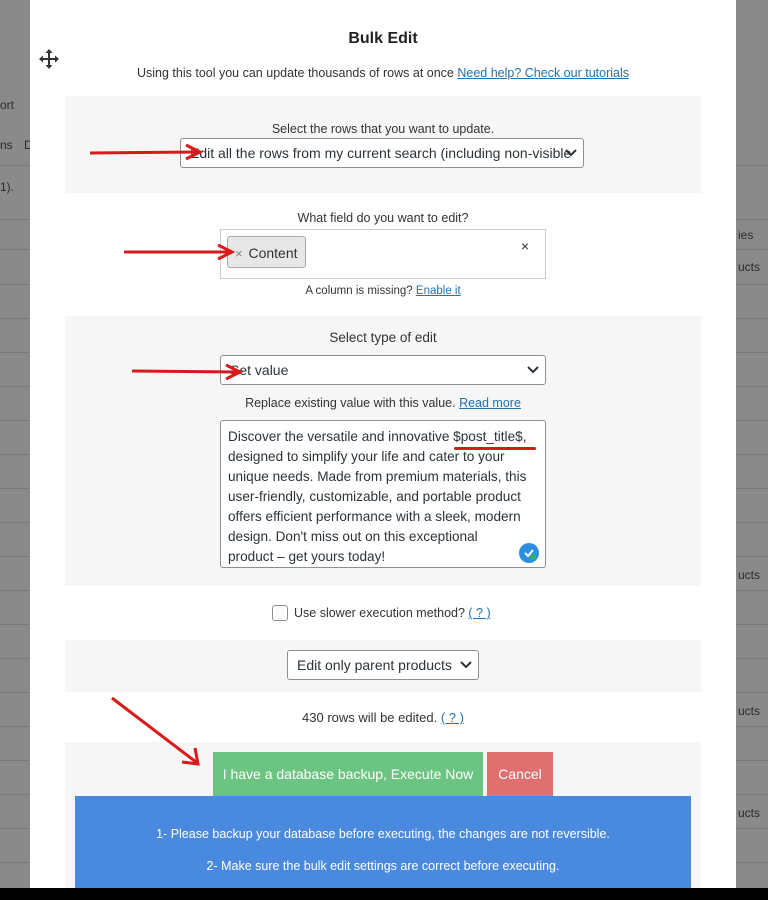  Describe the element at coordinates (543, 73) in the screenshot. I see `help-tutorials-link: Need help? Check our tutorials` at that location.